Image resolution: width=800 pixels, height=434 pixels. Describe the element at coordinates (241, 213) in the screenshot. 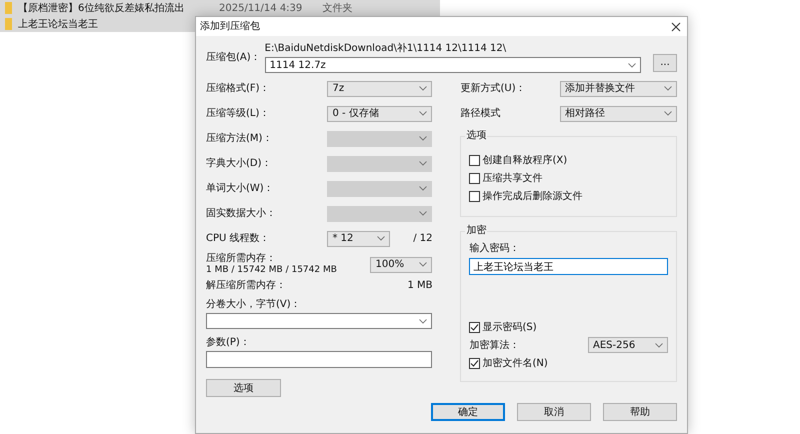

I see `field-label: 固实数据大小：` at that location.